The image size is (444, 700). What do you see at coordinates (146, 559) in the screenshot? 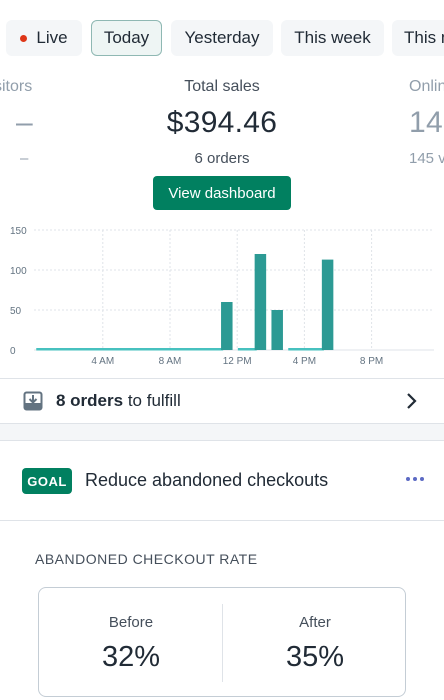
I see `abandoned-rate-label: ABANDONED CHECKOUT RATE` at bounding box center [146, 559].